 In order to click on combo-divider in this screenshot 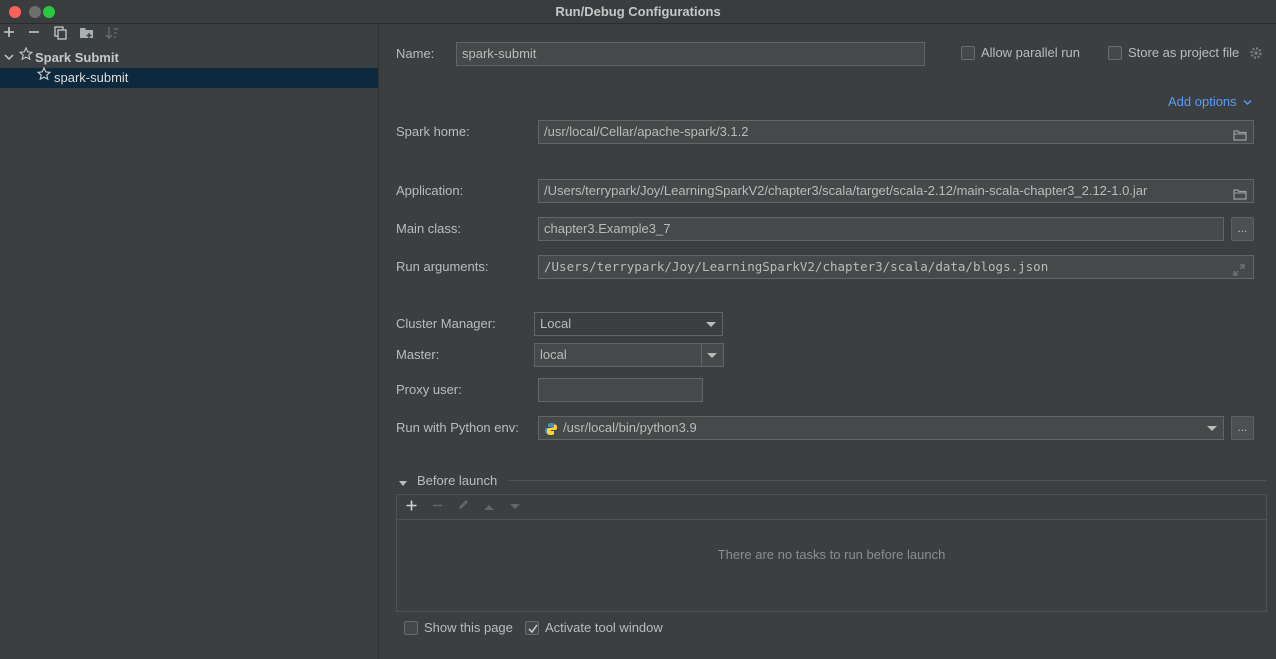, I will do `click(701, 355)`.